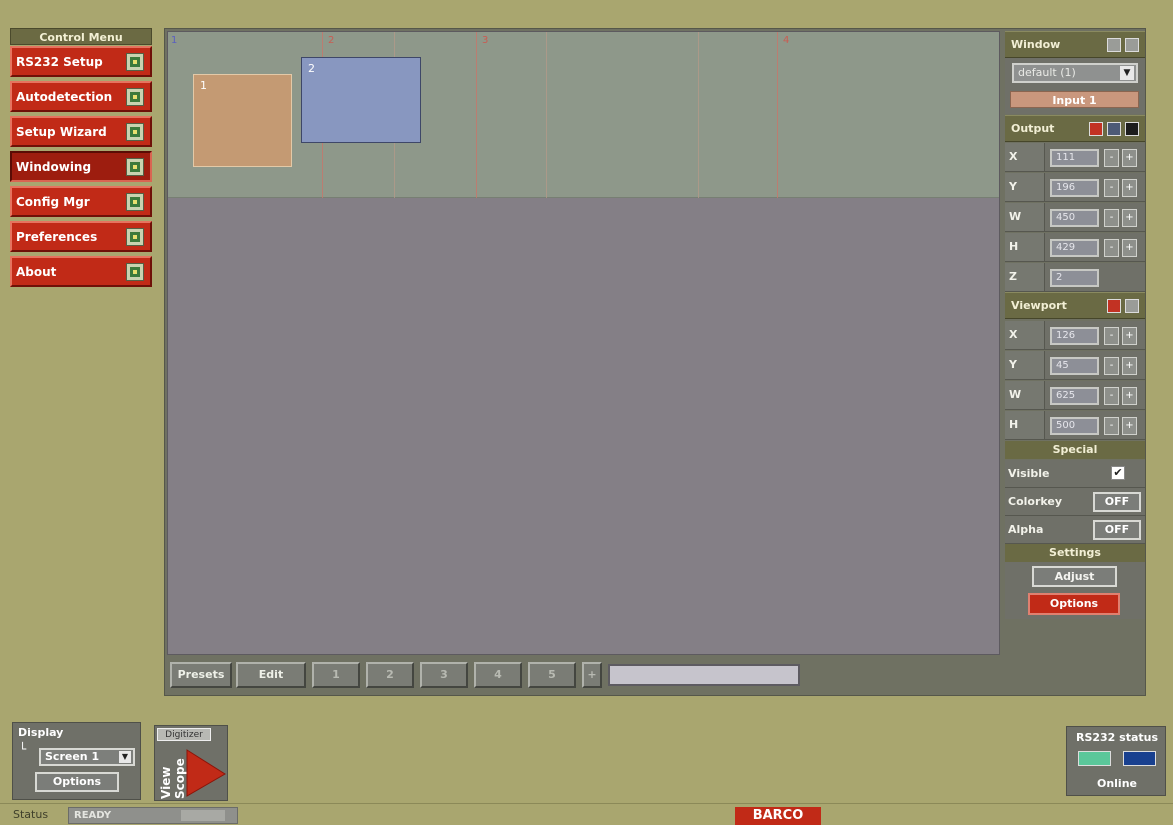  I want to click on input-source-label: Input 1, so click(1074, 99).